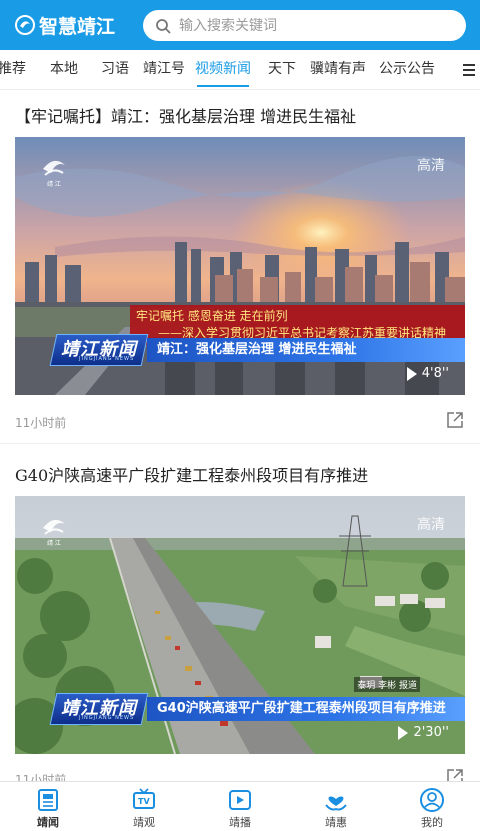  Describe the element at coordinates (164, 69) in the screenshot. I see `tab-jingjiang-hao: 靖江号` at that location.